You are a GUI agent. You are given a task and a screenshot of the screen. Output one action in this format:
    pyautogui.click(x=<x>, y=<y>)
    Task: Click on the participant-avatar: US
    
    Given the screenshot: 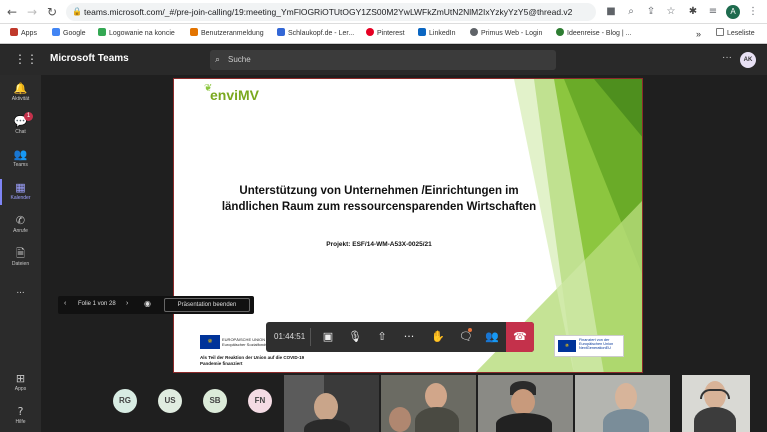 What is the action you would take?
    pyautogui.click(x=170, y=401)
    